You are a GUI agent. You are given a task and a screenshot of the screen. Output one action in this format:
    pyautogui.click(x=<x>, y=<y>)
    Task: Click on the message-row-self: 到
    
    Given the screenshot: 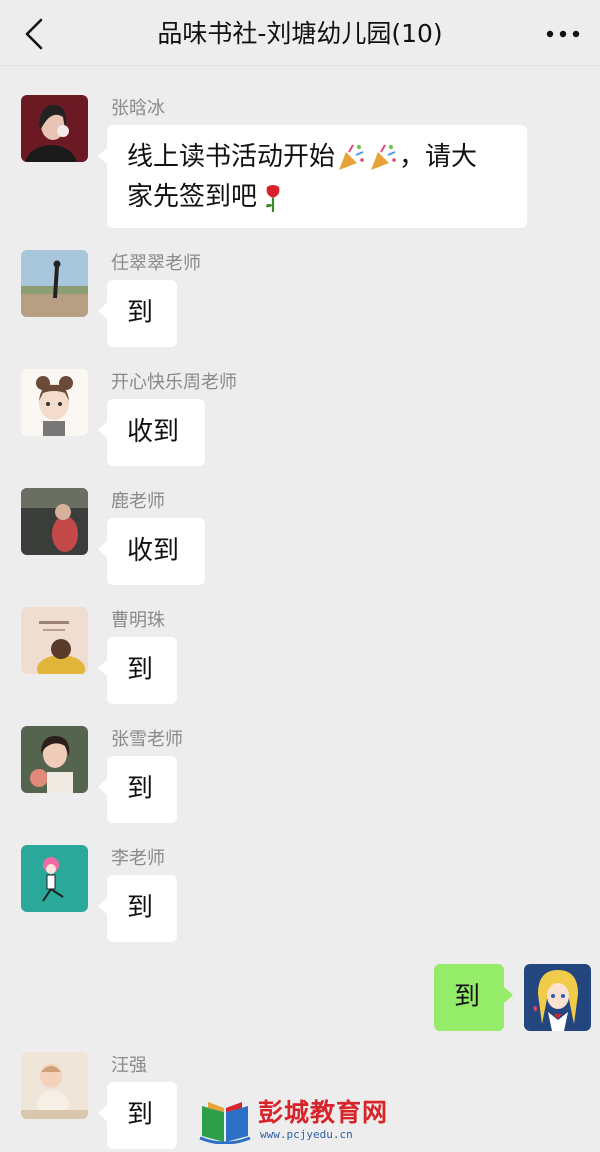 What is the action you would take?
    pyautogui.click(x=300, y=999)
    